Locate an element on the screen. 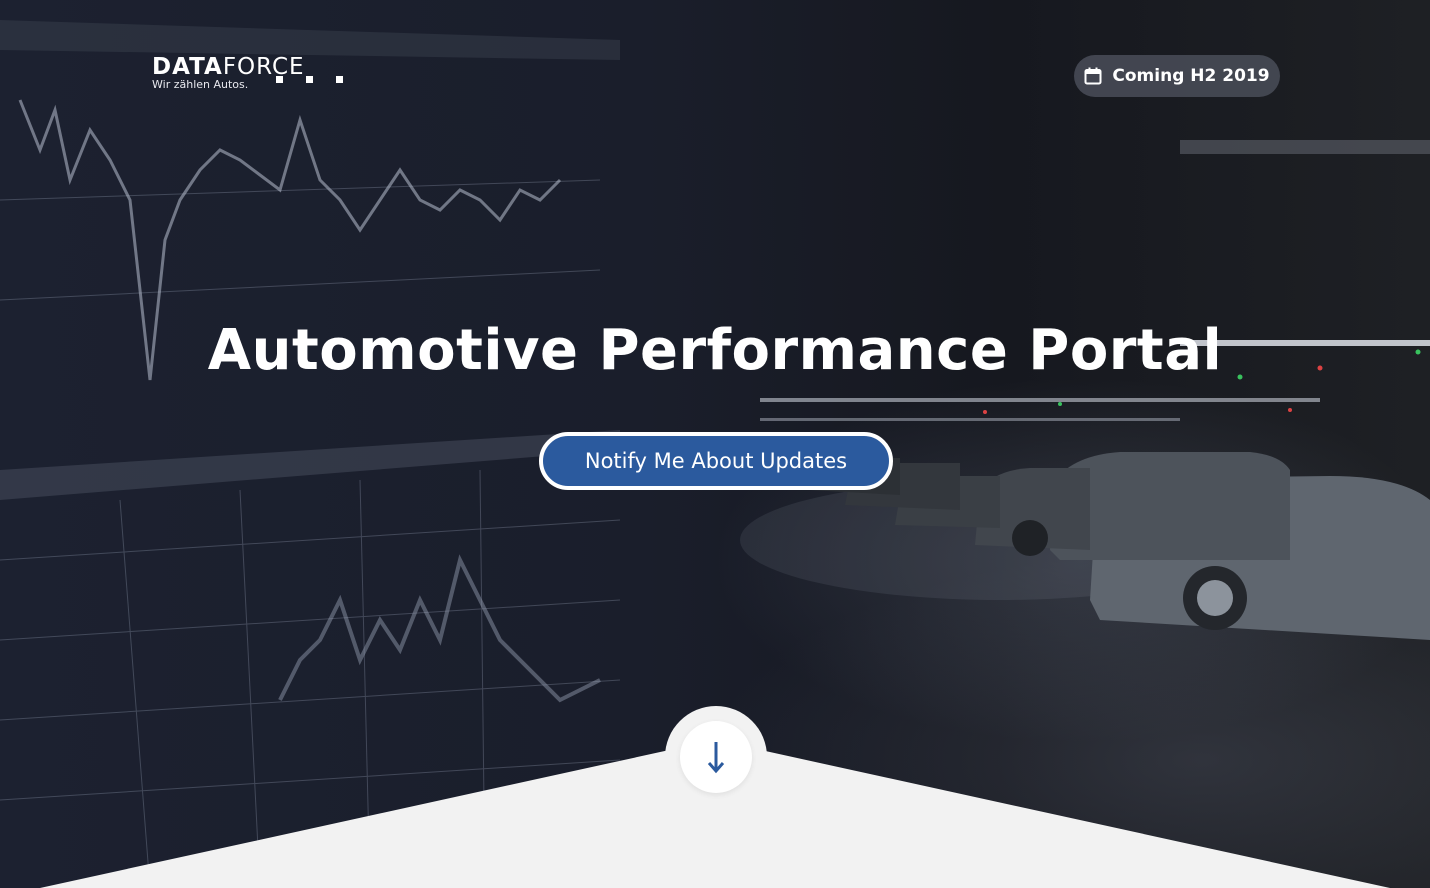 The image size is (1430, 888). scroll-down-button-frame is located at coordinates (716, 757).